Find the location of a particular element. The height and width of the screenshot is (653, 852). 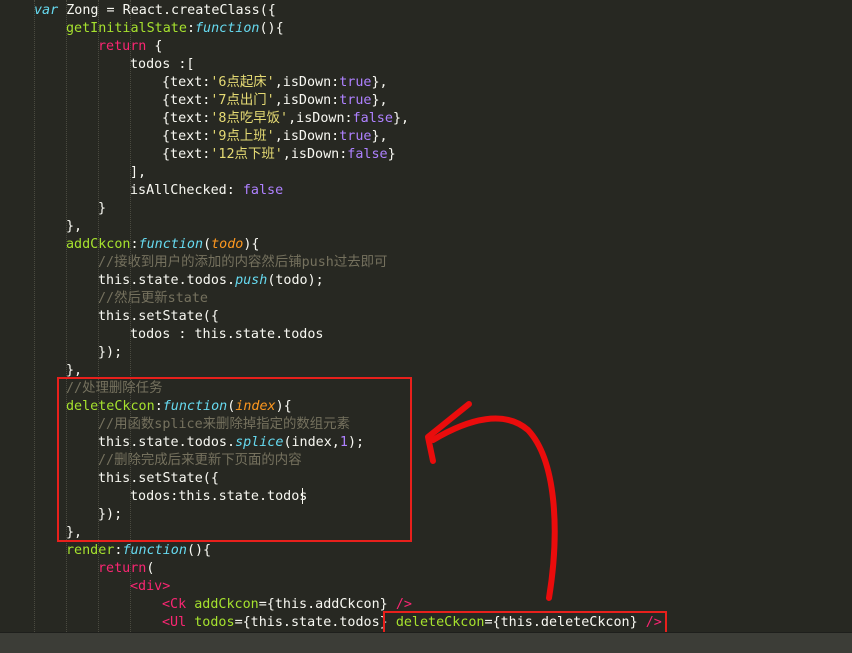

annotation-box-delete-prop is located at coordinates (525, 622).